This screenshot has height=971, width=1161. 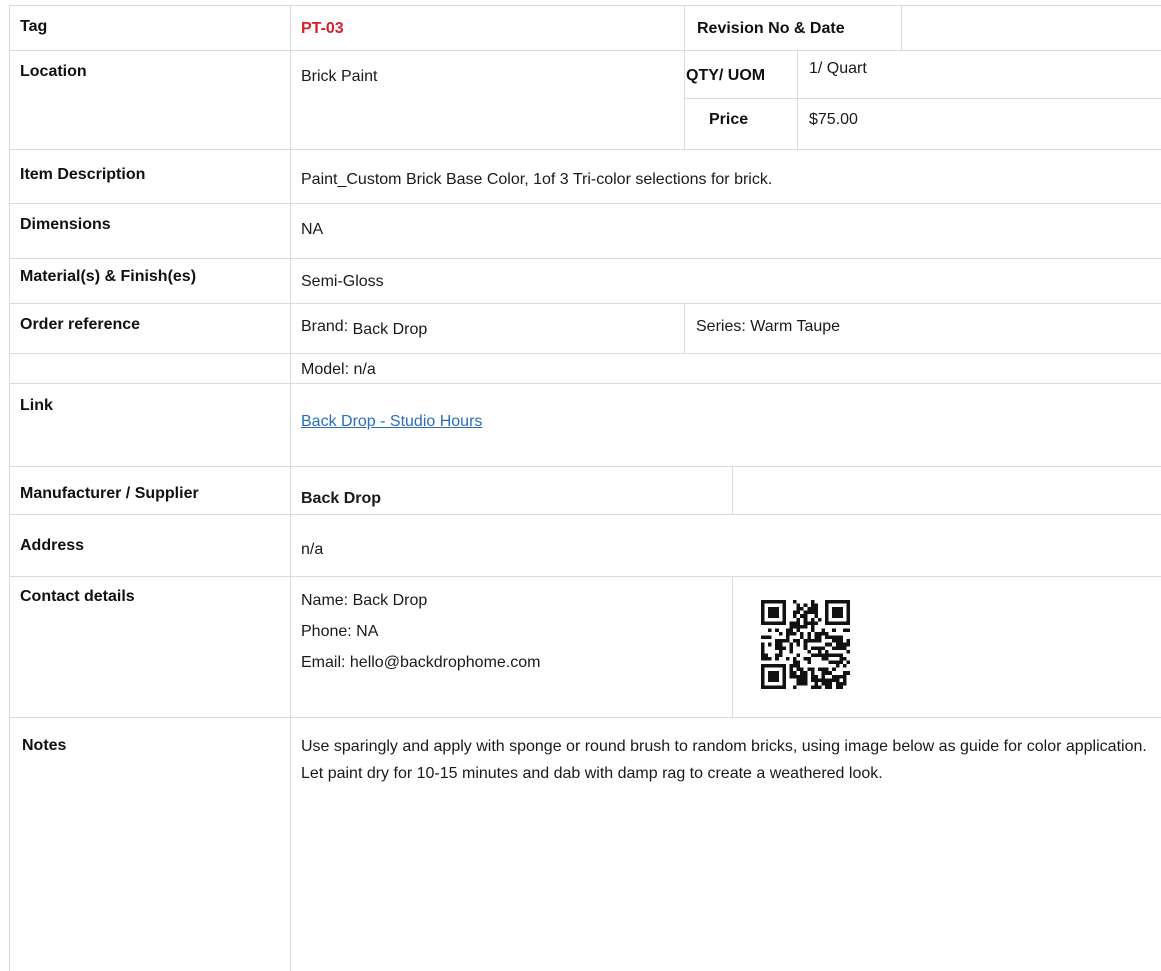 What do you see at coordinates (341, 498) in the screenshot?
I see `manufacturer-value: Back Drop` at bounding box center [341, 498].